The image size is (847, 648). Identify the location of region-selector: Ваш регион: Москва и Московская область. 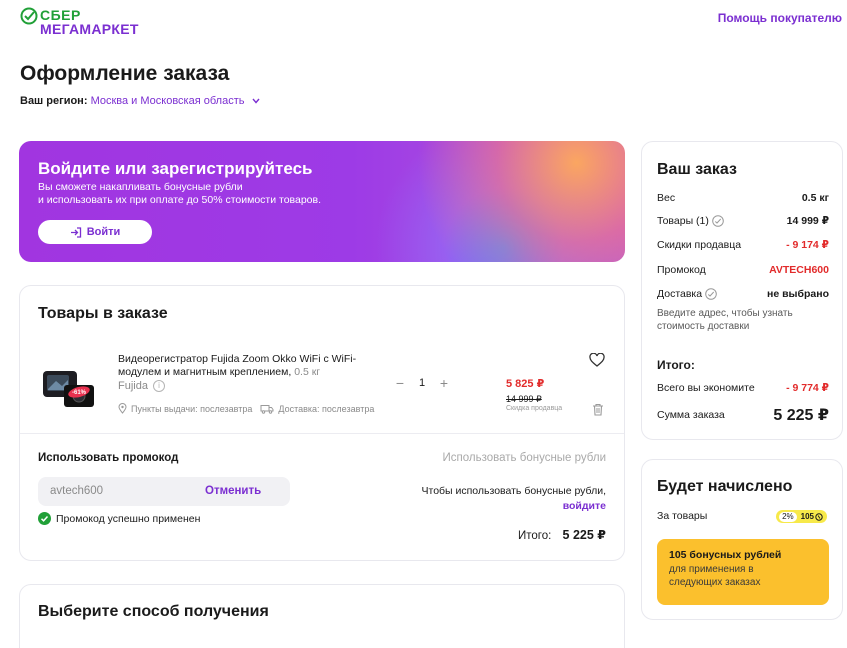
(140, 101).